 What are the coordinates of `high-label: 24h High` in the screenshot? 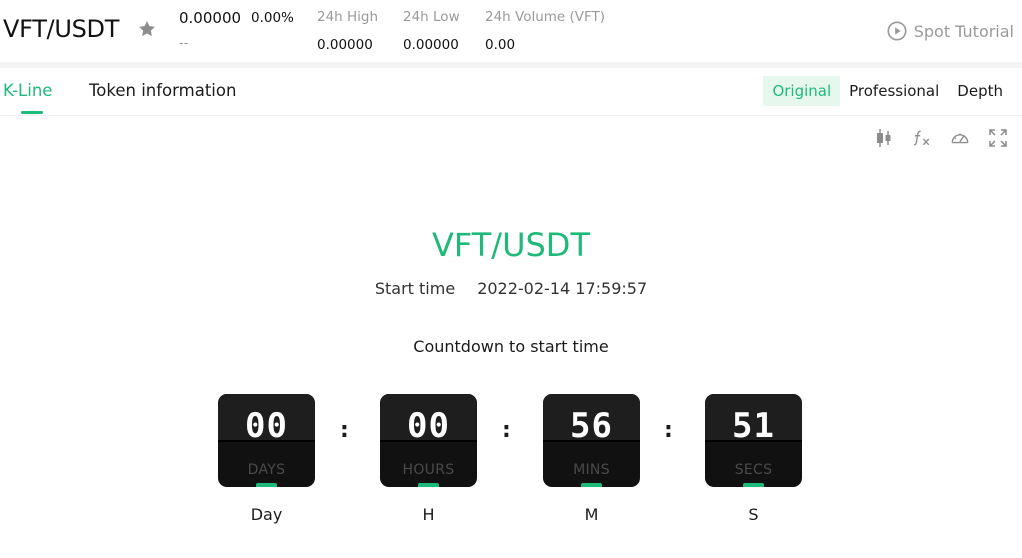 It's located at (348, 17).